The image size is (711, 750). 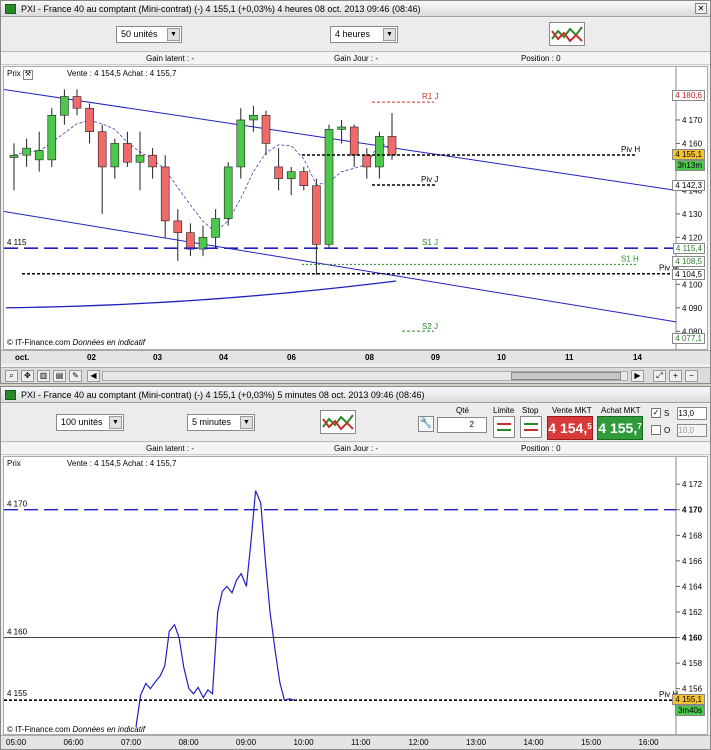 I want to click on limit-order-button, so click(x=504, y=427).